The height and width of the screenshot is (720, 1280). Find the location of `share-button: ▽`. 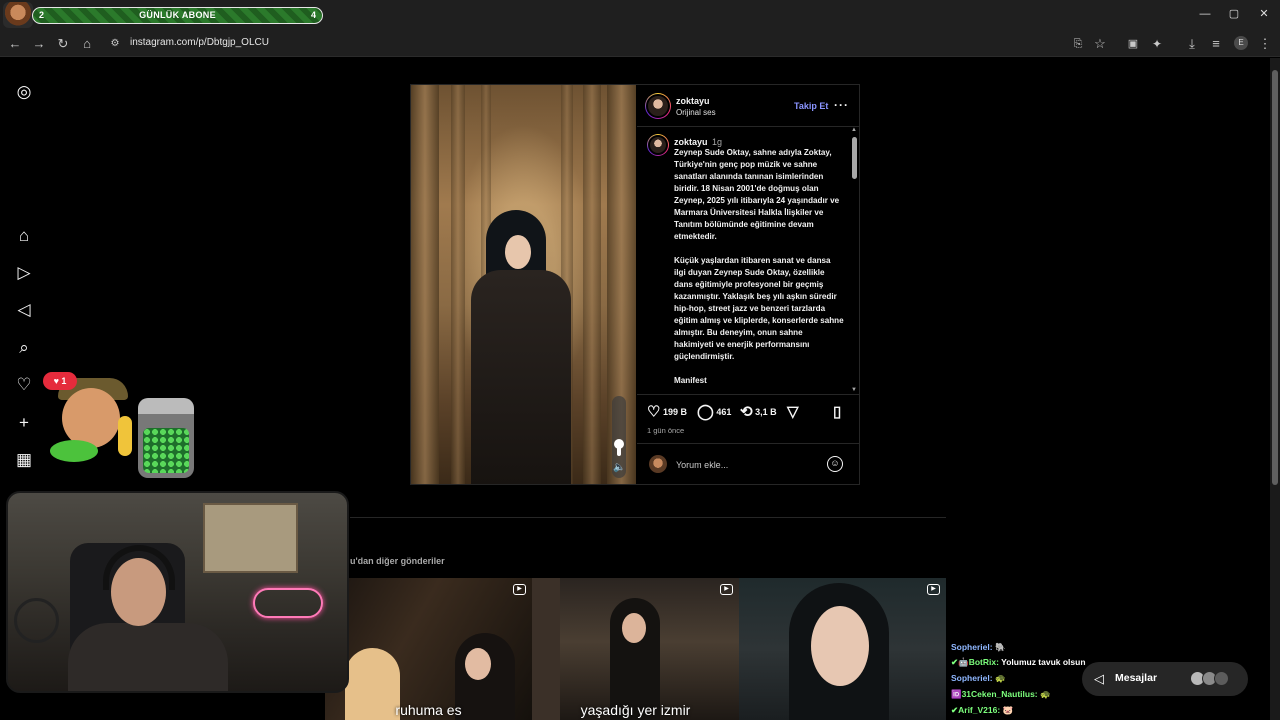

share-button: ▽ is located at coordinates (793, 412).